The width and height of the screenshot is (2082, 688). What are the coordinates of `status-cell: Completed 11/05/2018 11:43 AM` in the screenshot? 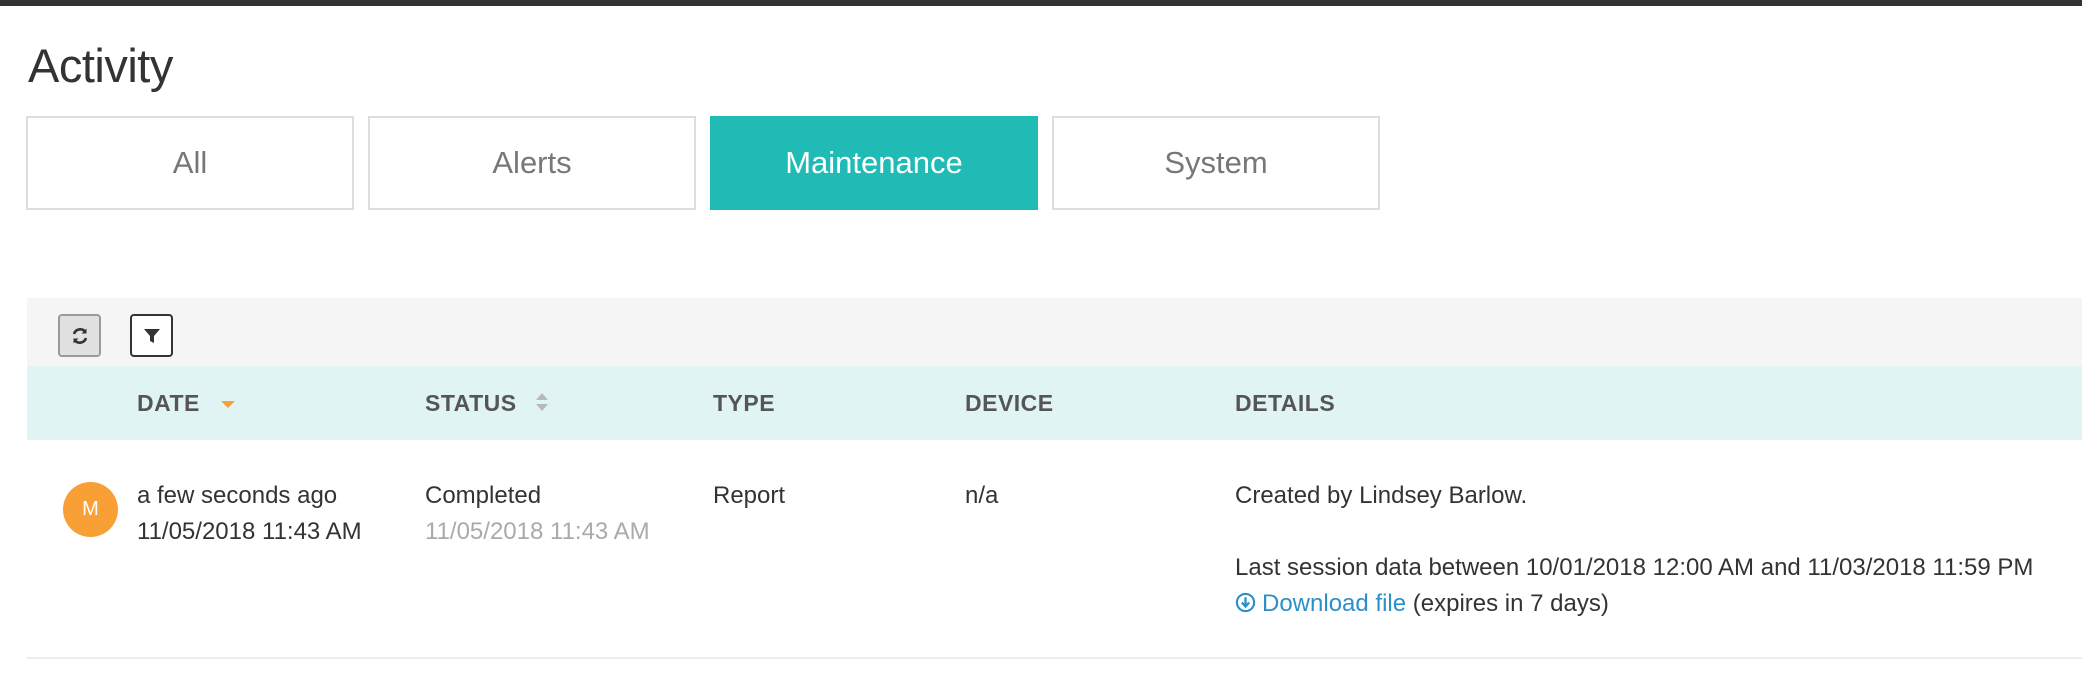 It's located at (537, 514).